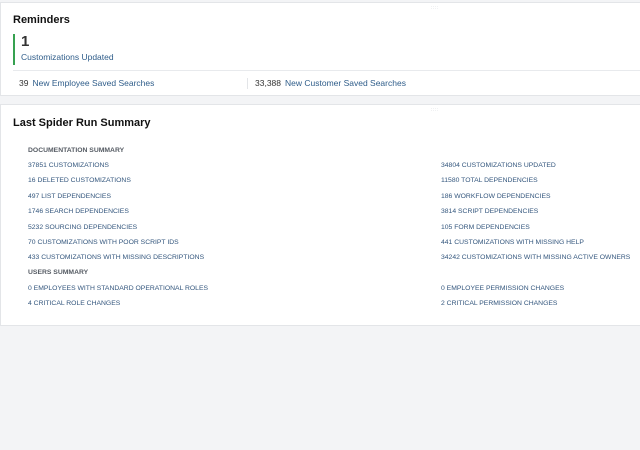 The width and height of the screenshot is (640, 450). What do you see at coordinates (498, 165) in the screenshot?
I see `summary-link: 34804 CUSTOMIZATIONS UPDATED` at bounding box center [498, 165].